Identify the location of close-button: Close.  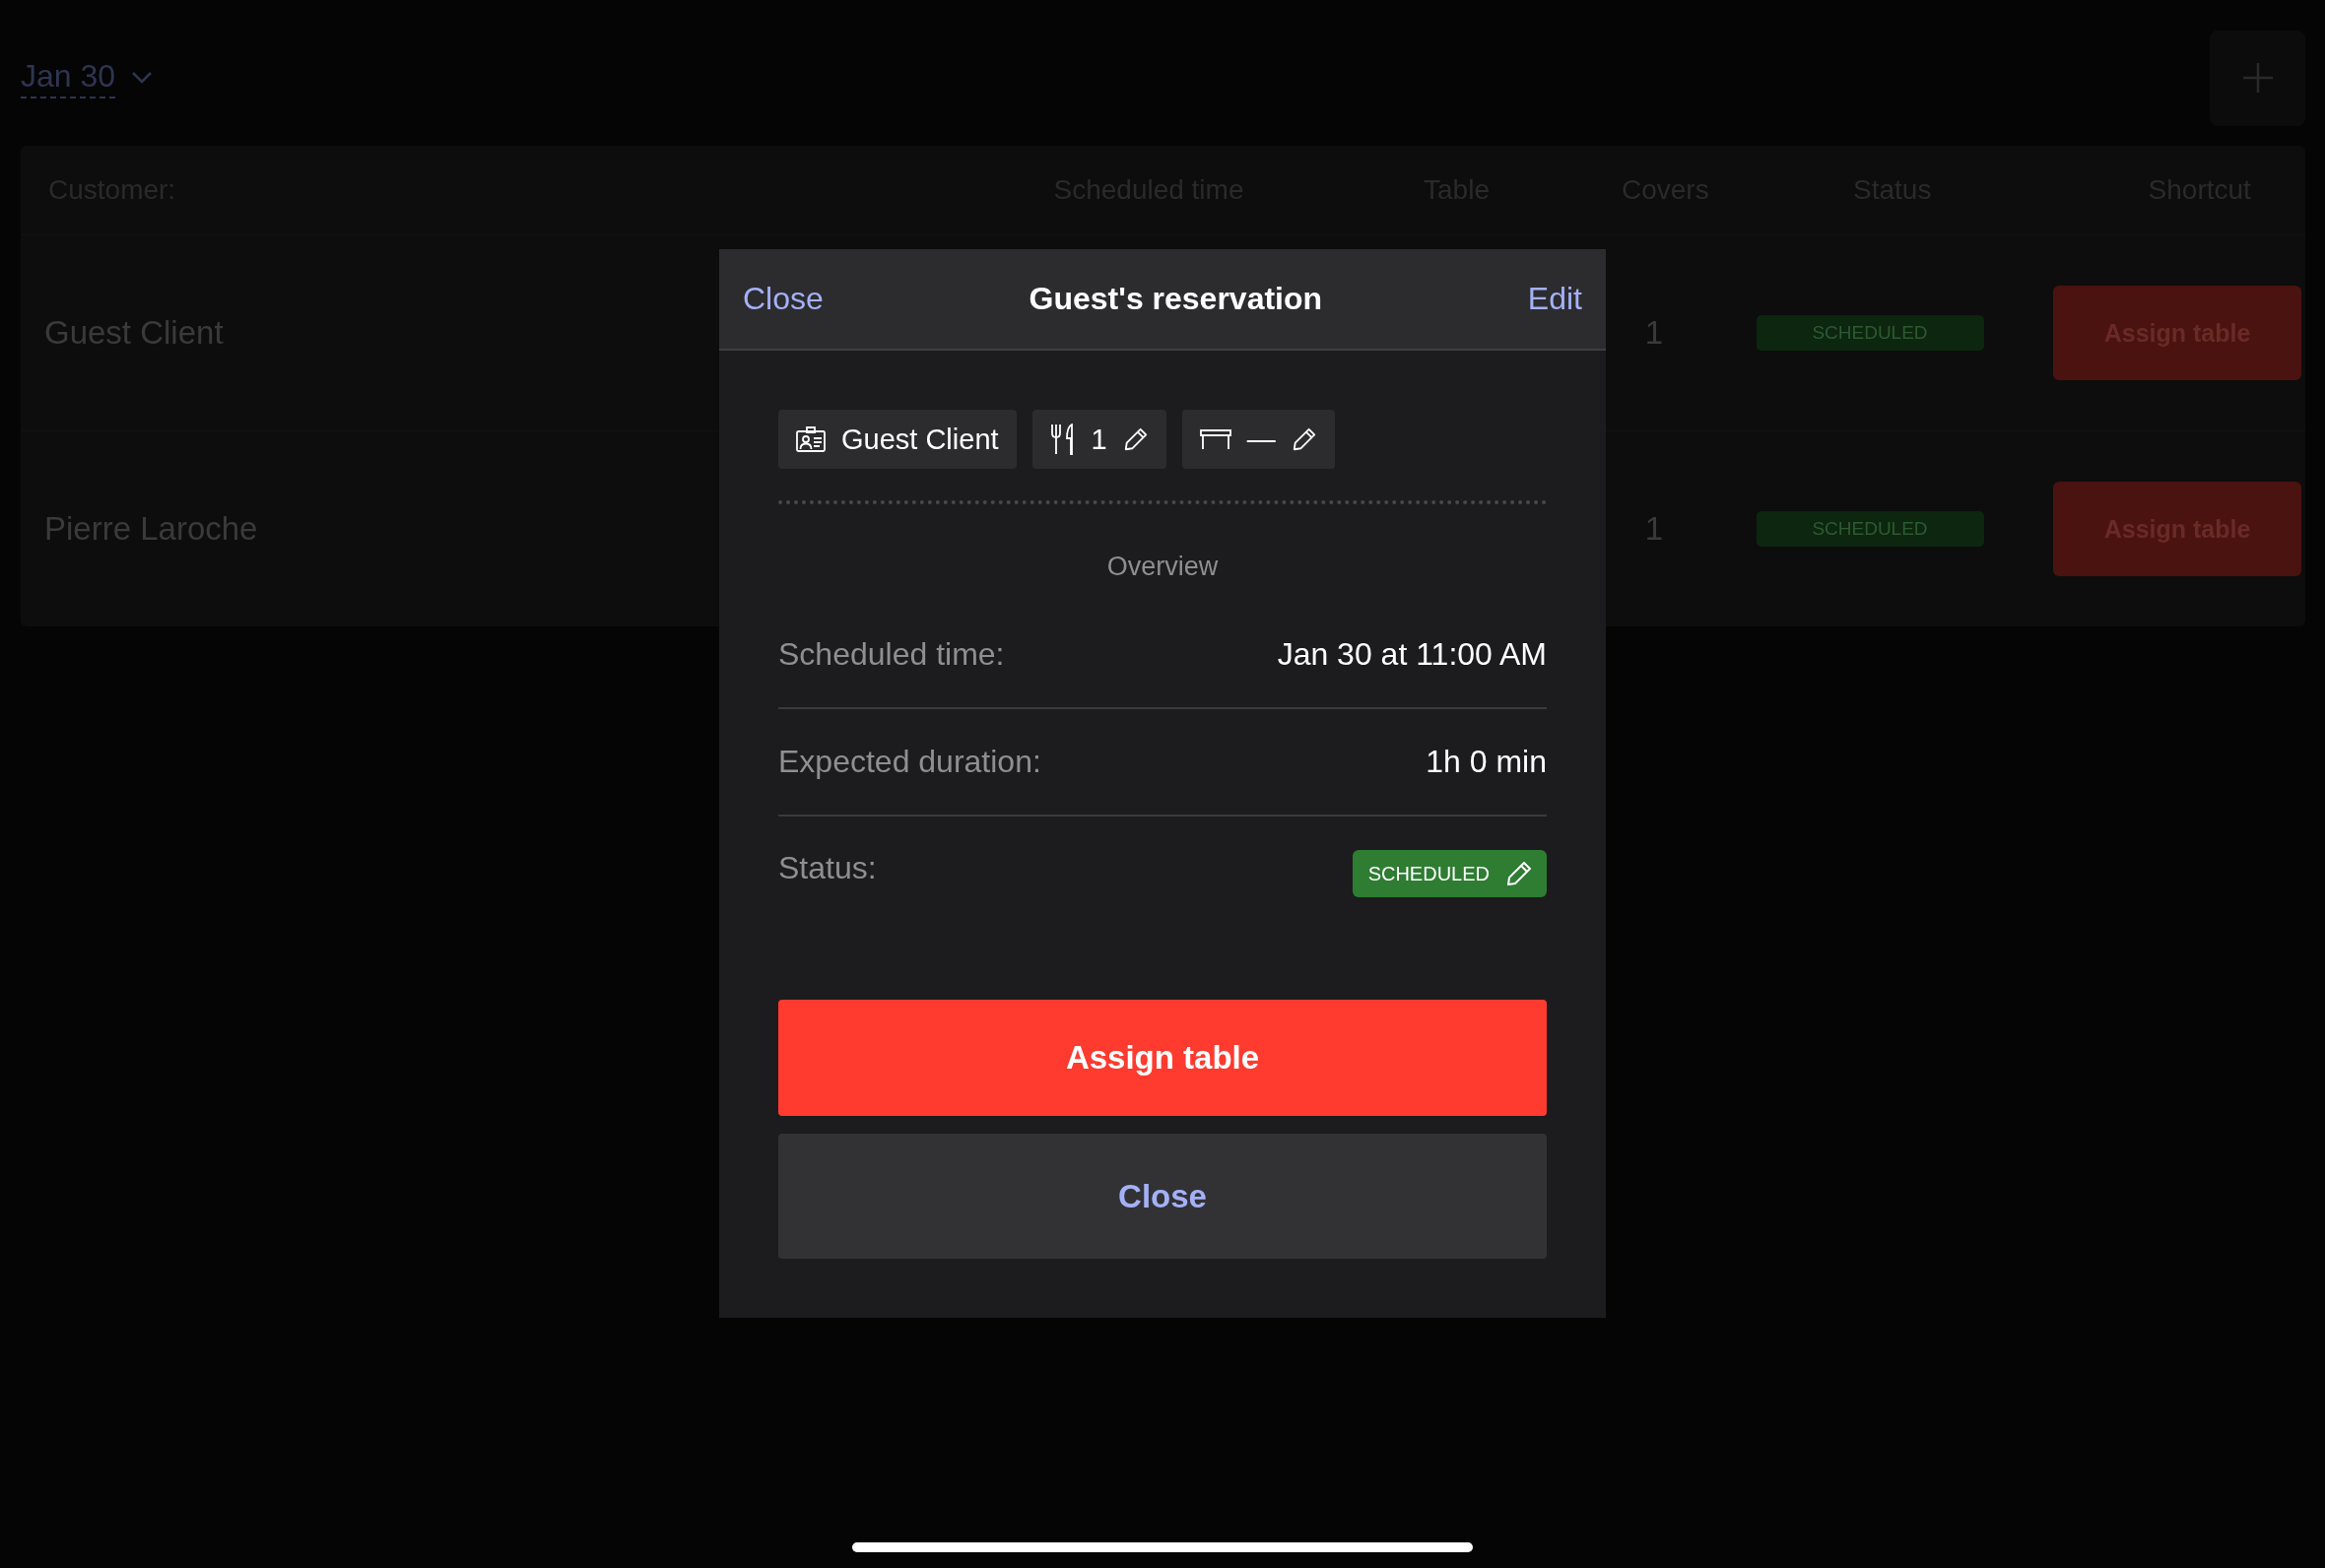
(1162, 1196).